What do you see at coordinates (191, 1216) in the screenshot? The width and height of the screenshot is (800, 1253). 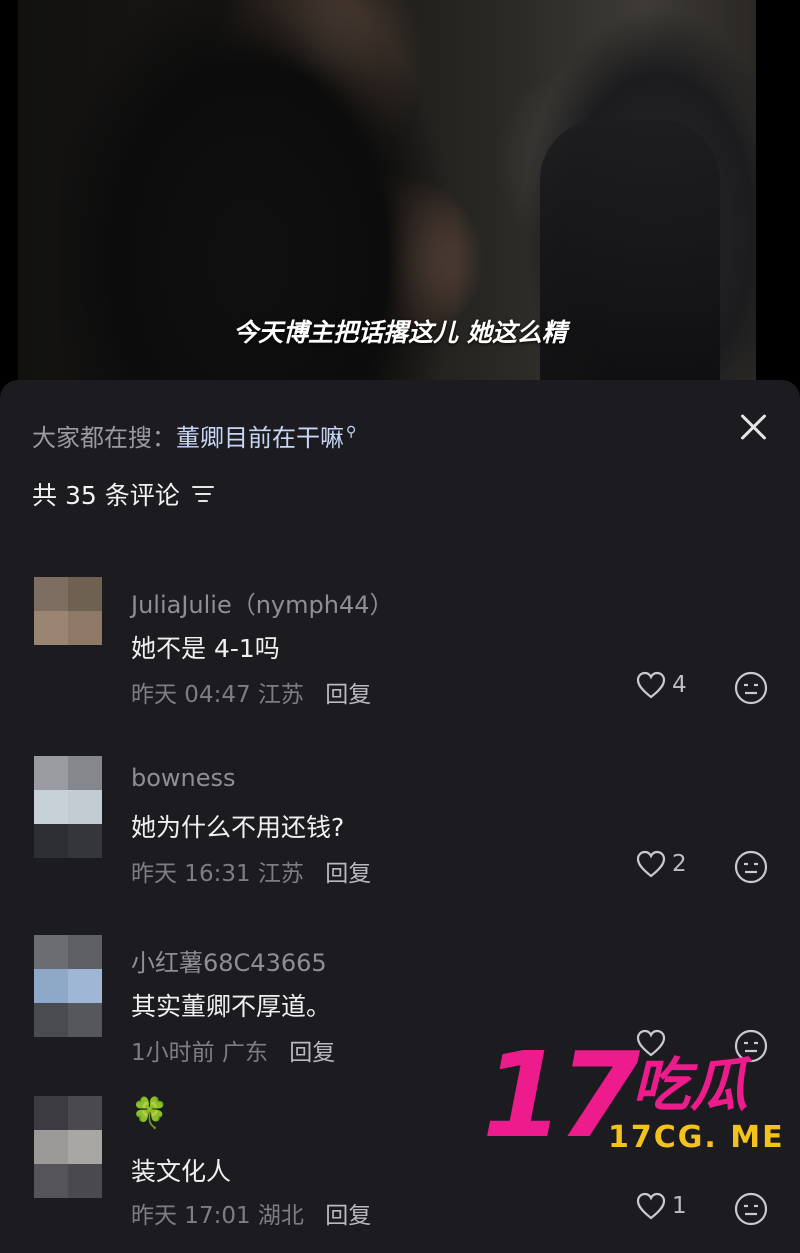 I see `comment-time: 昨天 17:01` at bounding box center [191, 1216].